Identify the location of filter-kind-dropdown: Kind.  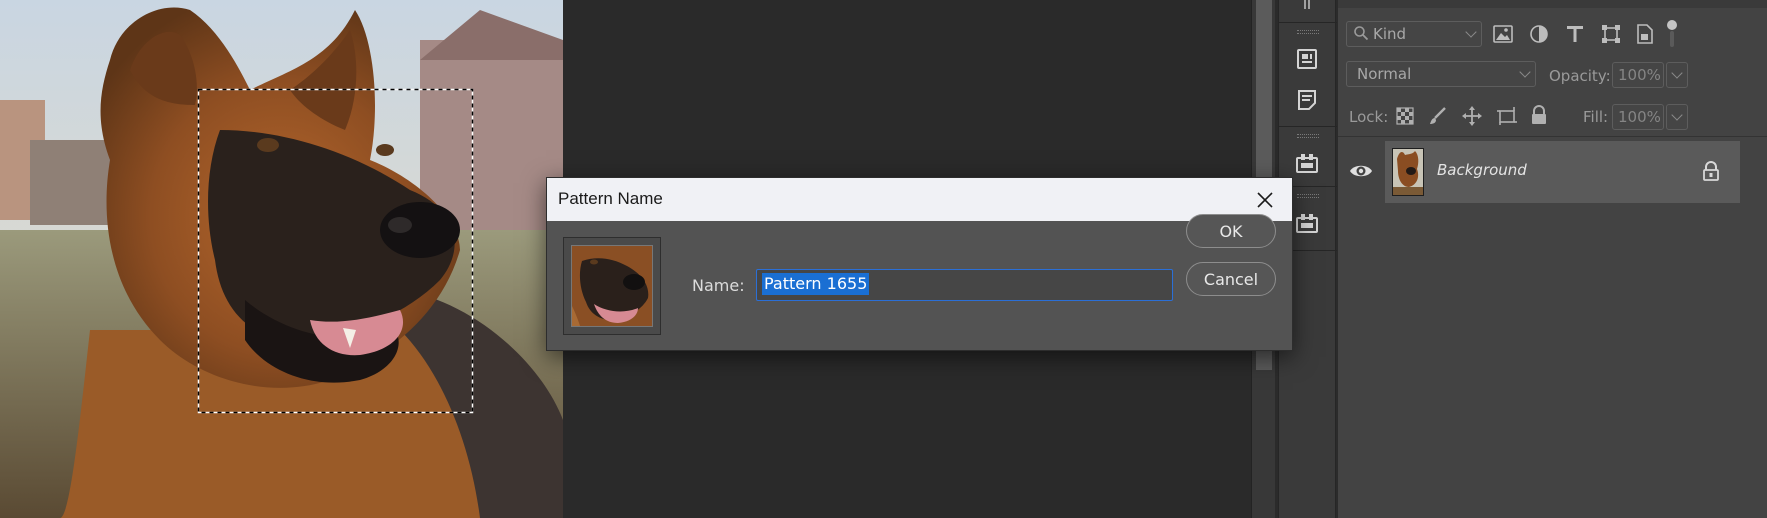
(1414, 34).